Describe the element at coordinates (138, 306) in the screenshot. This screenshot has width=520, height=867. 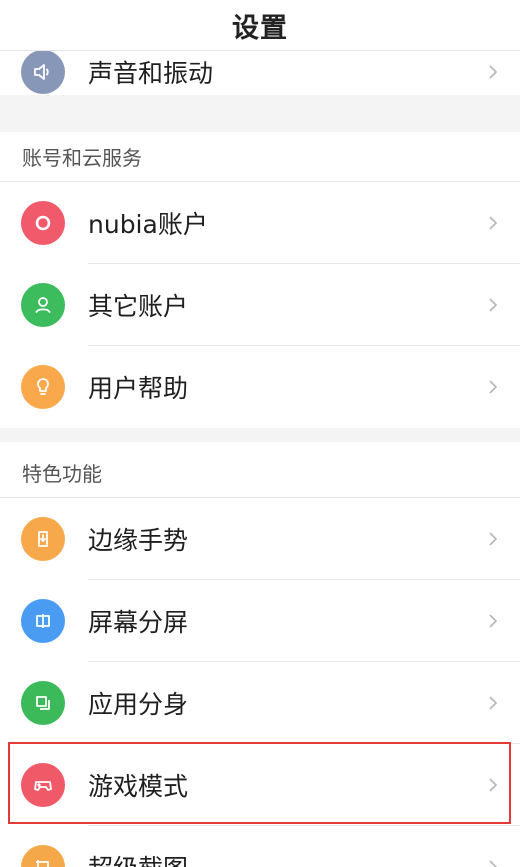
I see `settings-item-label: 其它账户` at that location.